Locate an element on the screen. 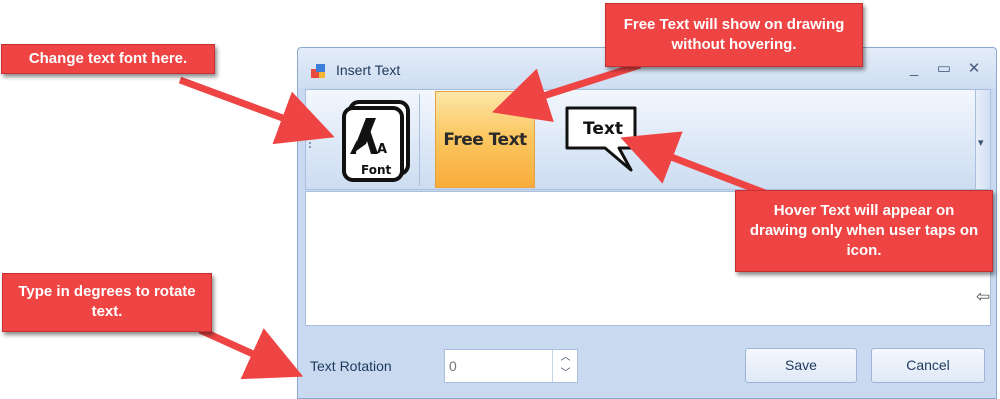 This screenshot has height=399, width=1000. rotation-callout: Type in degrees to rotate text. is located at coordinates (107, 302).